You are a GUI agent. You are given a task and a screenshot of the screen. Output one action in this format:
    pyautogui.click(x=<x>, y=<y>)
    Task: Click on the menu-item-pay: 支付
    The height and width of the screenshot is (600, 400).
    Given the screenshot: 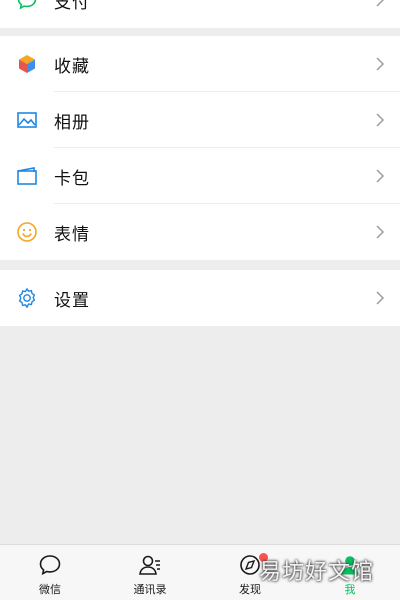 What is the action you would take?
    pyautogui.click(x=200, y=14)
    